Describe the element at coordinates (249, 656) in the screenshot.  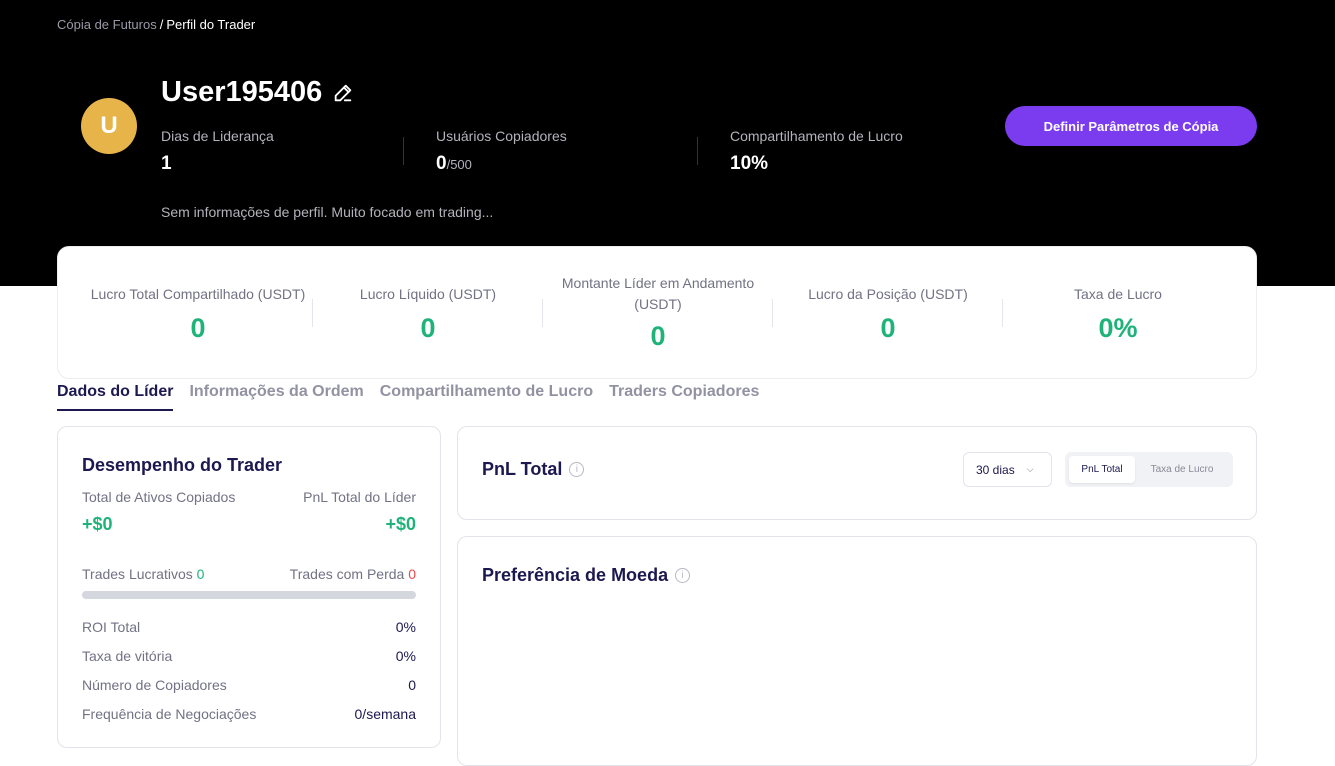
I see `stat-row-win-rate: Taxa de vitória 0%` at that location.